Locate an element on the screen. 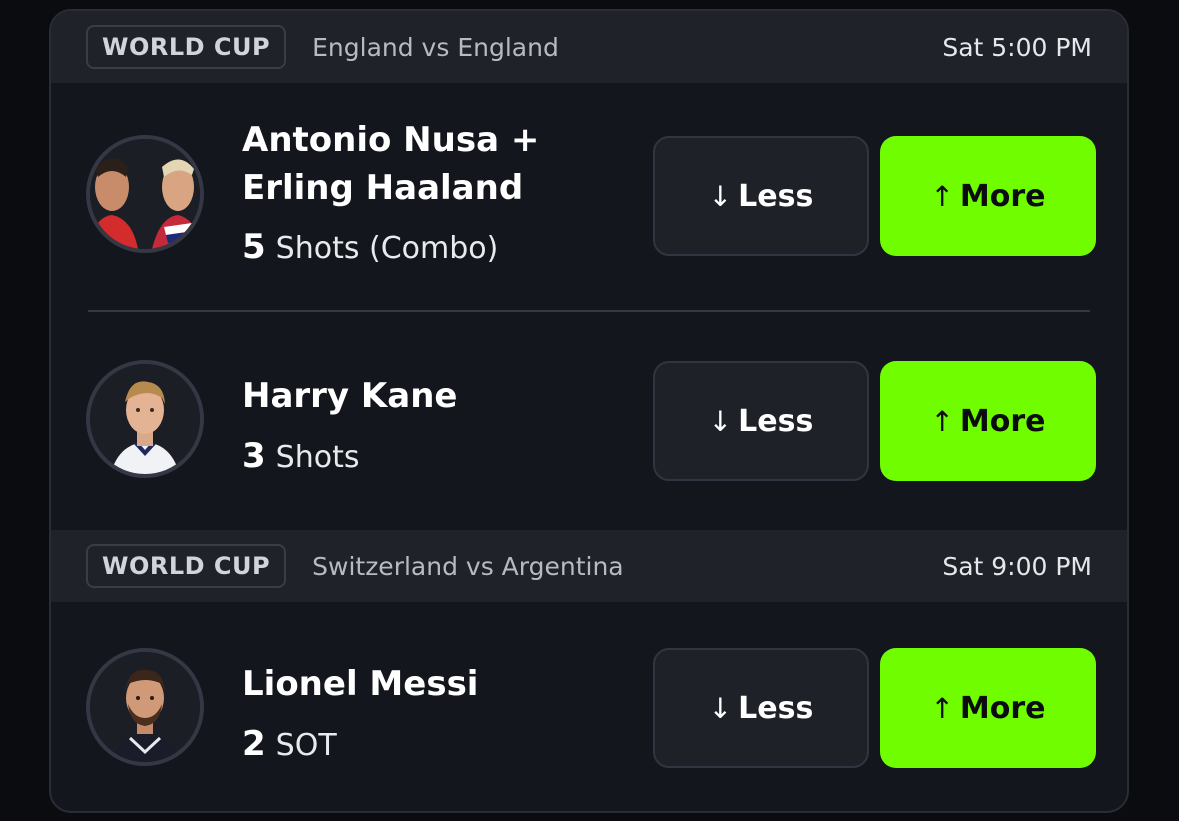  stat-line: 2 SOT is located at coordinates (289, 744).